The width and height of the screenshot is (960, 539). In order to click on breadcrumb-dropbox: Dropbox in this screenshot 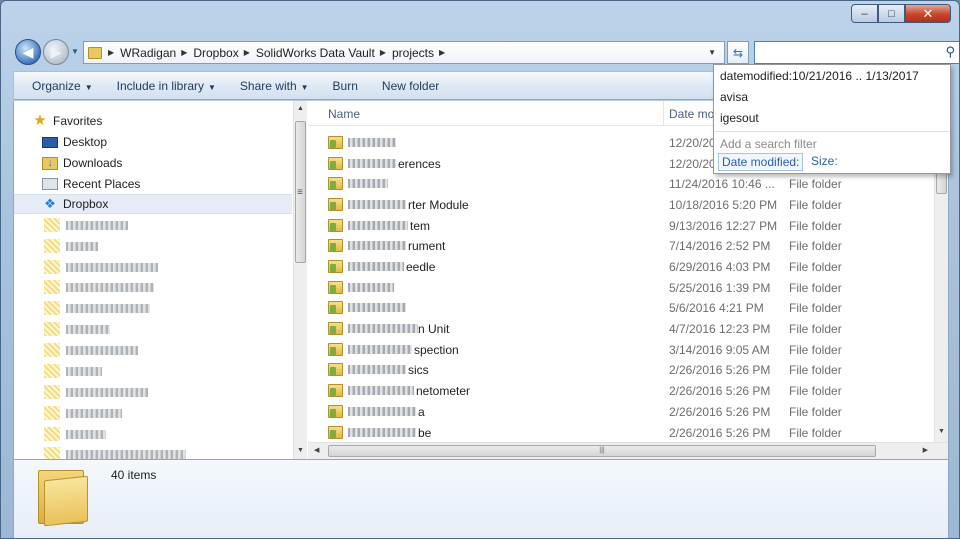, I will do `click(215, 53)`.